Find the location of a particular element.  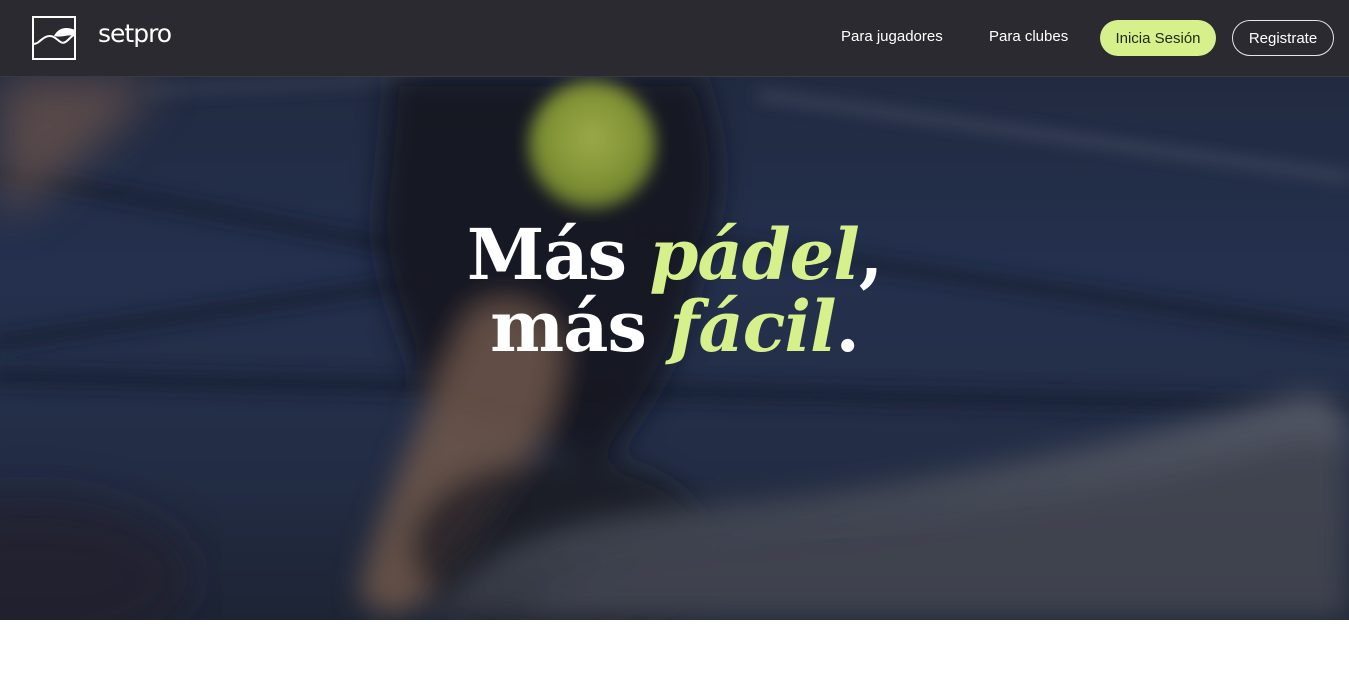

wave-square-logo-icon is located at coordinates (54, 38).